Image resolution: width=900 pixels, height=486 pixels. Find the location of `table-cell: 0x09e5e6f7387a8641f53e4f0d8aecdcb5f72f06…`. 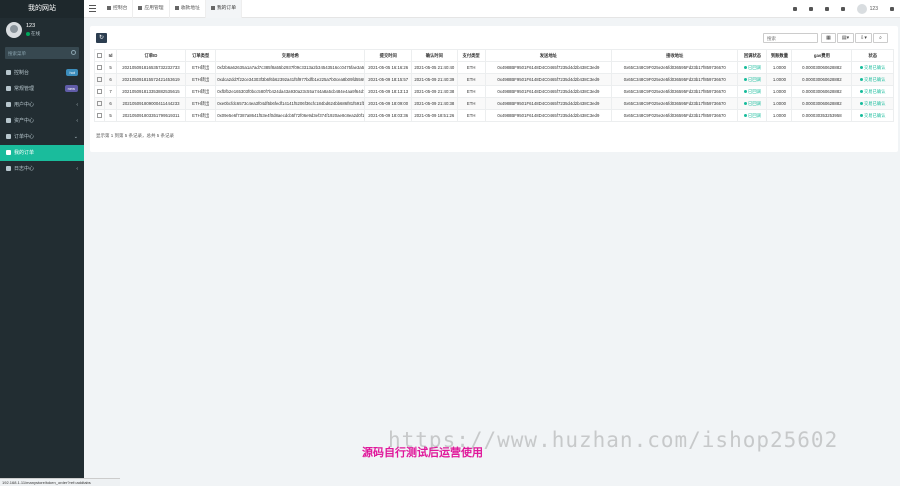

table-cell: 0x09e5e6f7387a8641f53e4f0d8aecdcb5f72f06… is located at coordinates (290, 115).